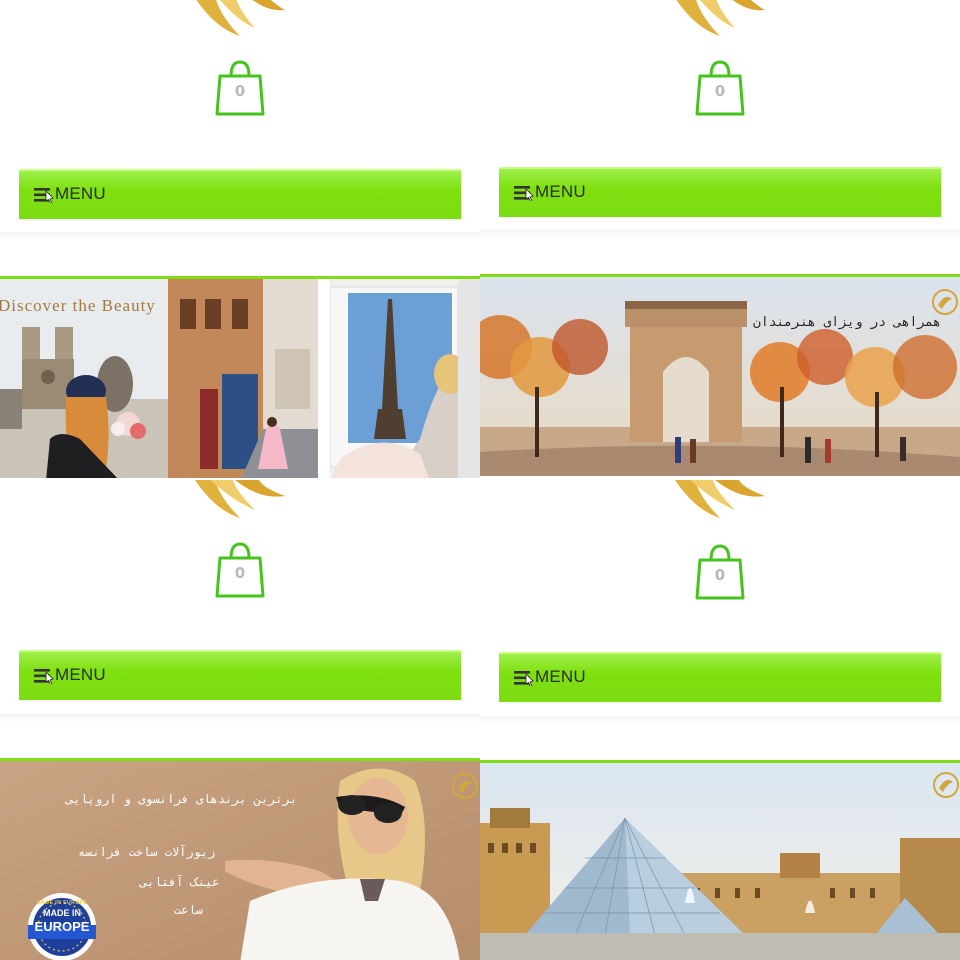 The width and height of the screenshot is (960, 960). What do you see at coordinates (147, 852) in the screenshot?
I see `banner-list-item: زیورآلات ساخت فرانسه` at bounding box center [147, 852].